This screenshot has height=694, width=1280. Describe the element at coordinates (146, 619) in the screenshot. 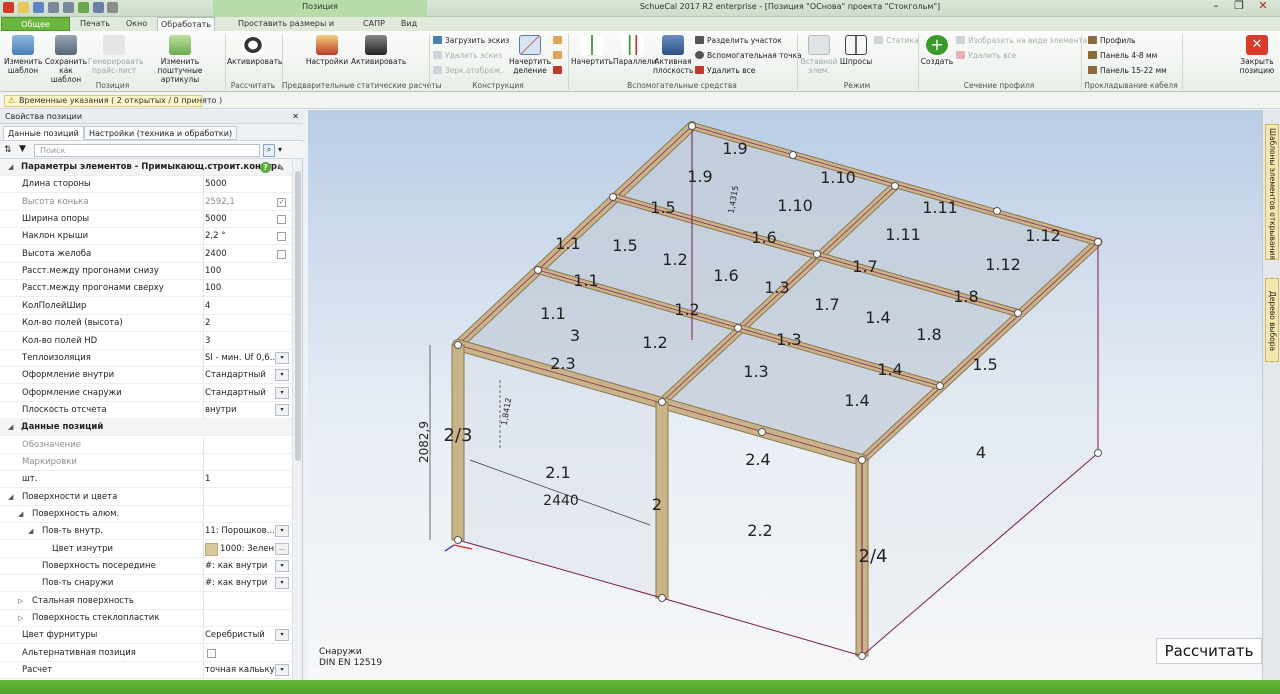

I see `property-row: ▷ Поверхность стеклопластик` at that location.